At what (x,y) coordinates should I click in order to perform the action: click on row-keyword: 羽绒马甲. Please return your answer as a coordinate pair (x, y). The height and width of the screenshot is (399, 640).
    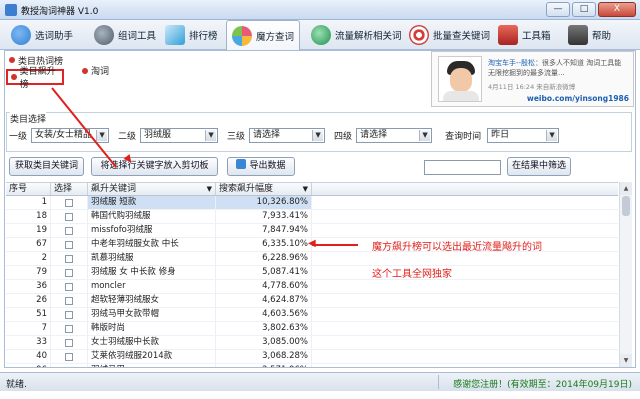
    Looking at the image, I should click on (152, 365).